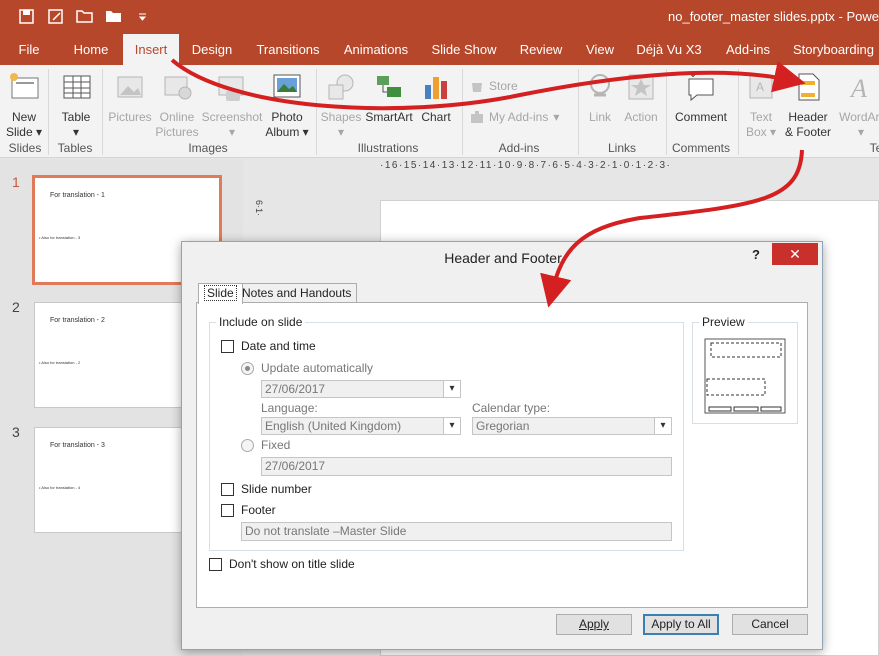 The image size is (879, 656). Describe the element at coordinates (77, 445) in the screenshot. I see `slide-title-text: For translation - 3` at that location.